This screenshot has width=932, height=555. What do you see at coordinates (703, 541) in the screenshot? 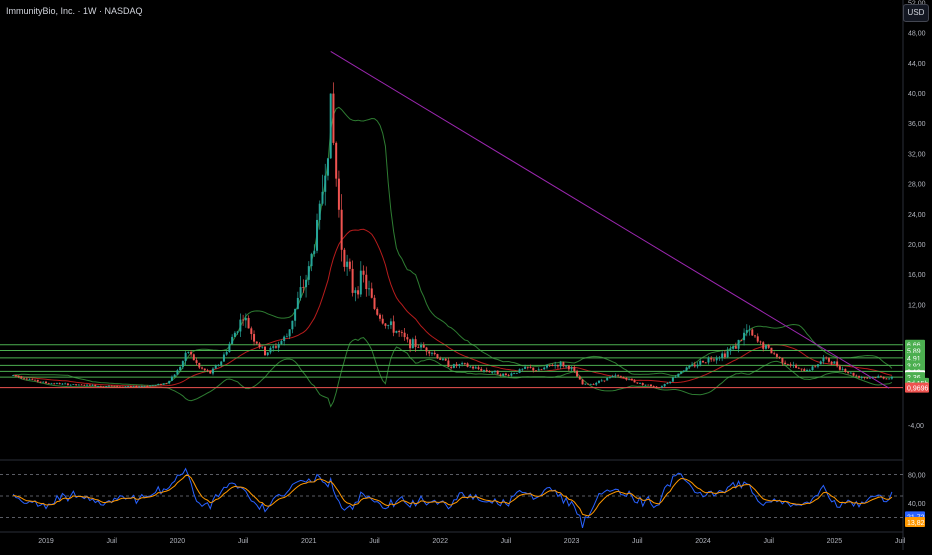
I see `x-tick-label: 2024` at bounding box center [703, 541].